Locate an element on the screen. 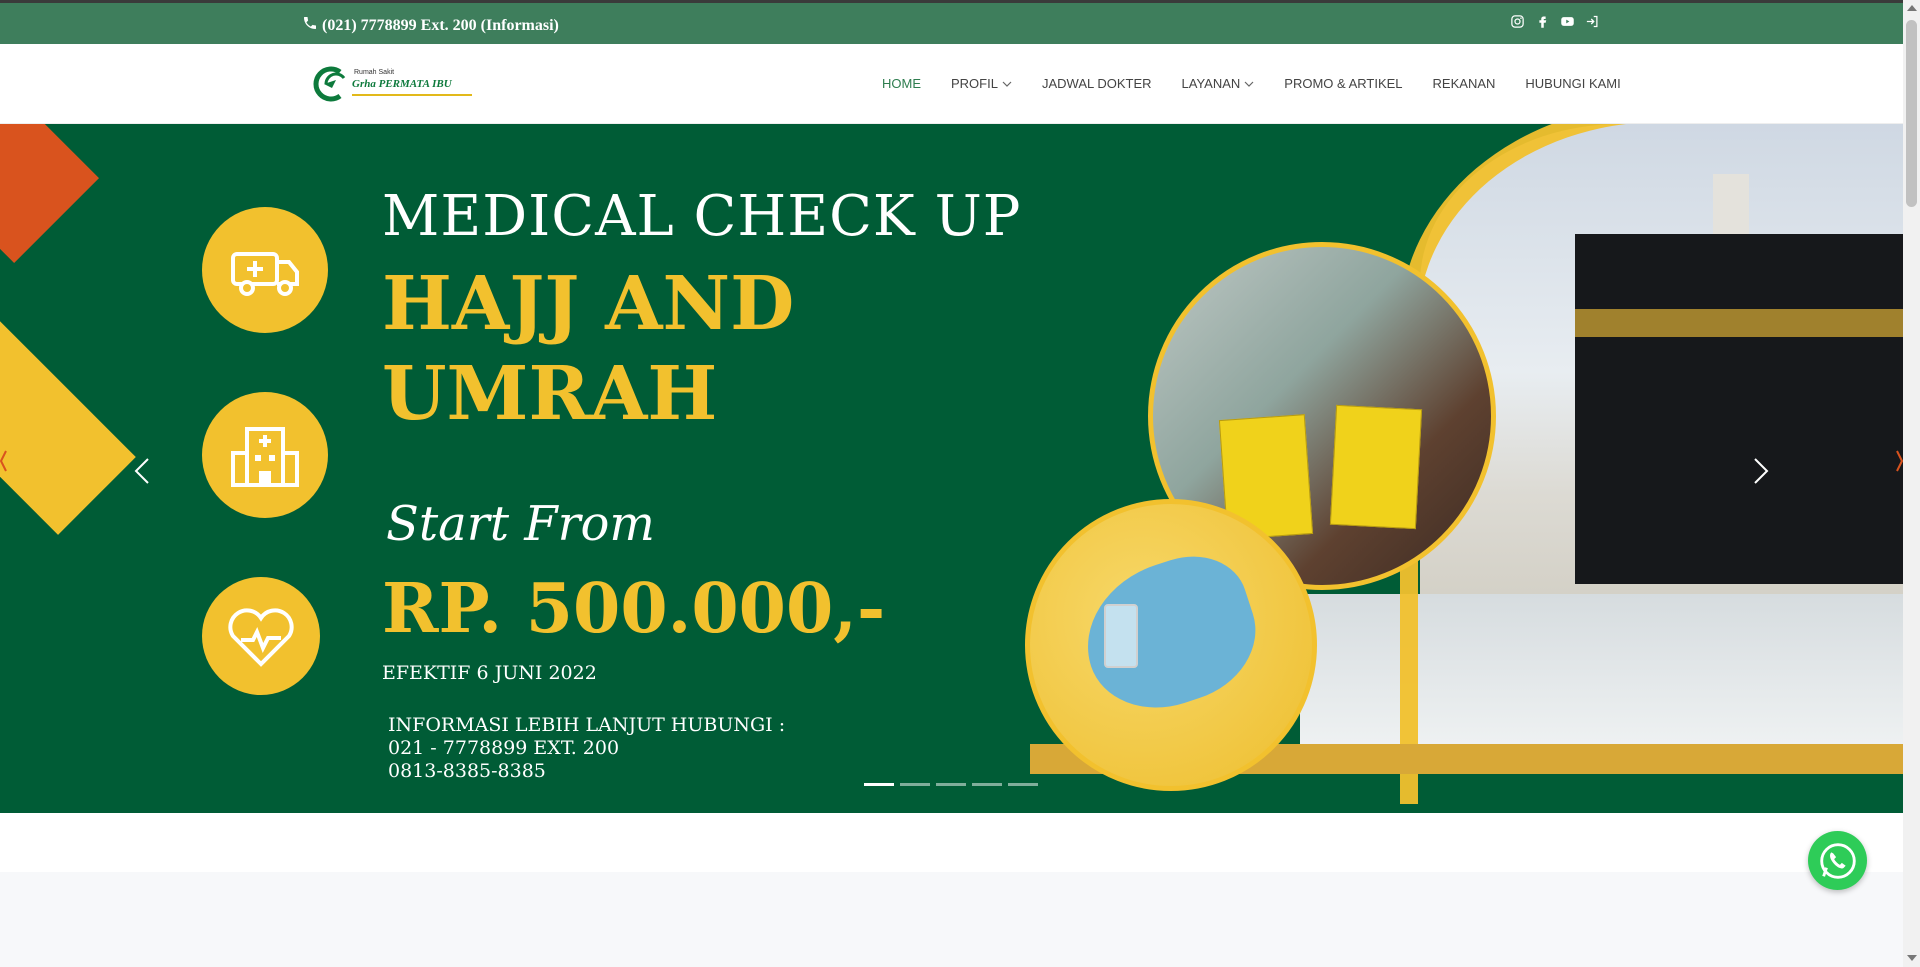  vaccine-photo is located at coordinates (1171, 645).